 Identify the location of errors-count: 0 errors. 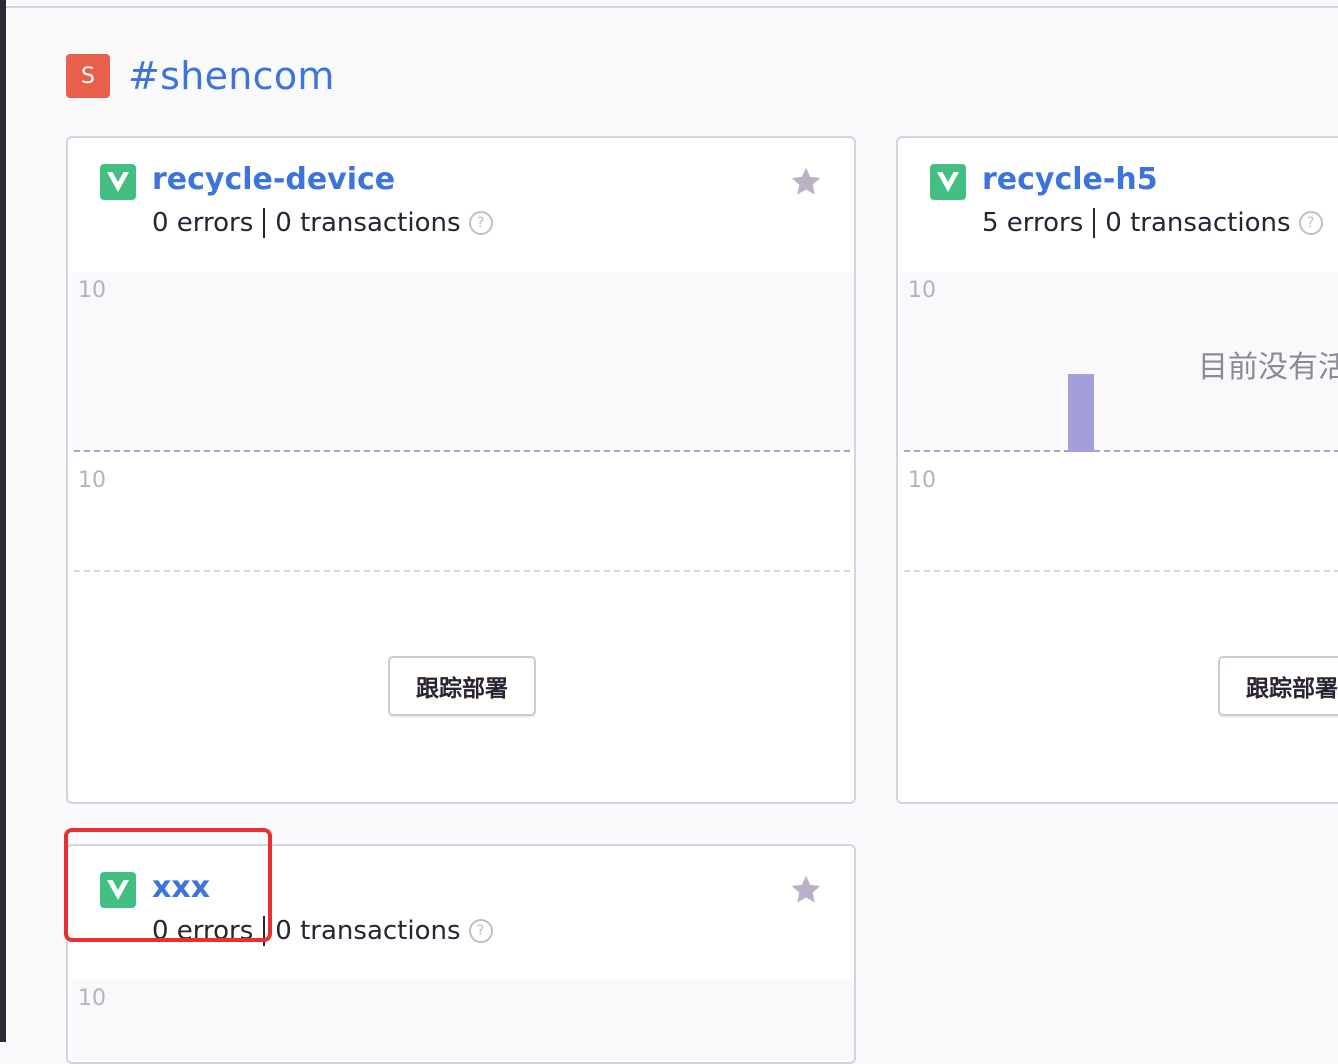
(202, 223).